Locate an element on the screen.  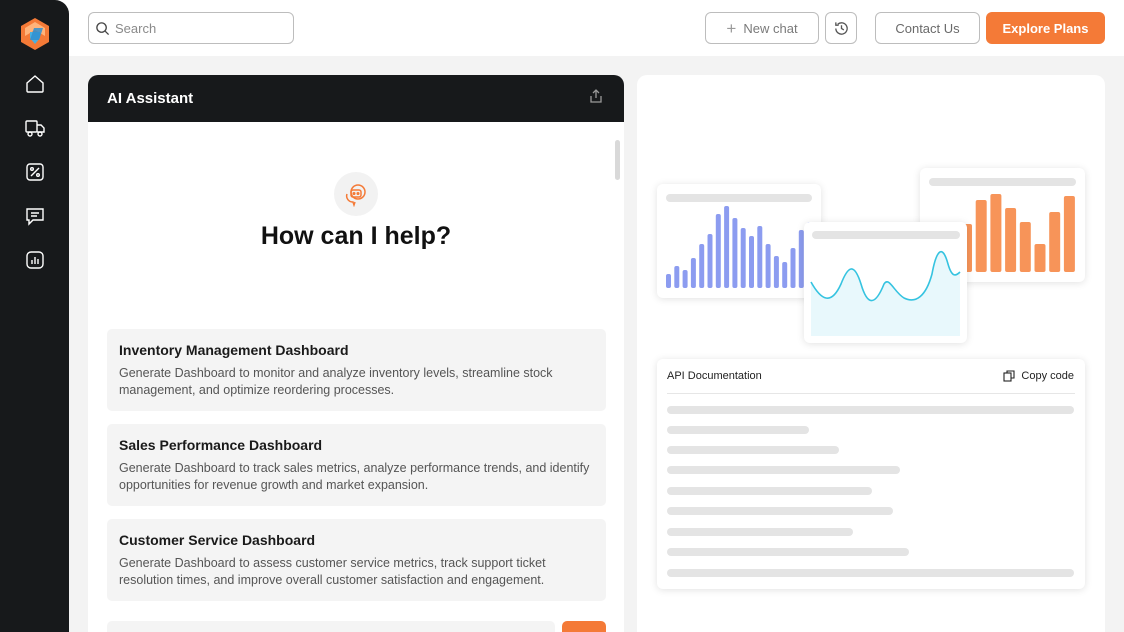
chat-bot-icon is located at coordinates (355, 195).